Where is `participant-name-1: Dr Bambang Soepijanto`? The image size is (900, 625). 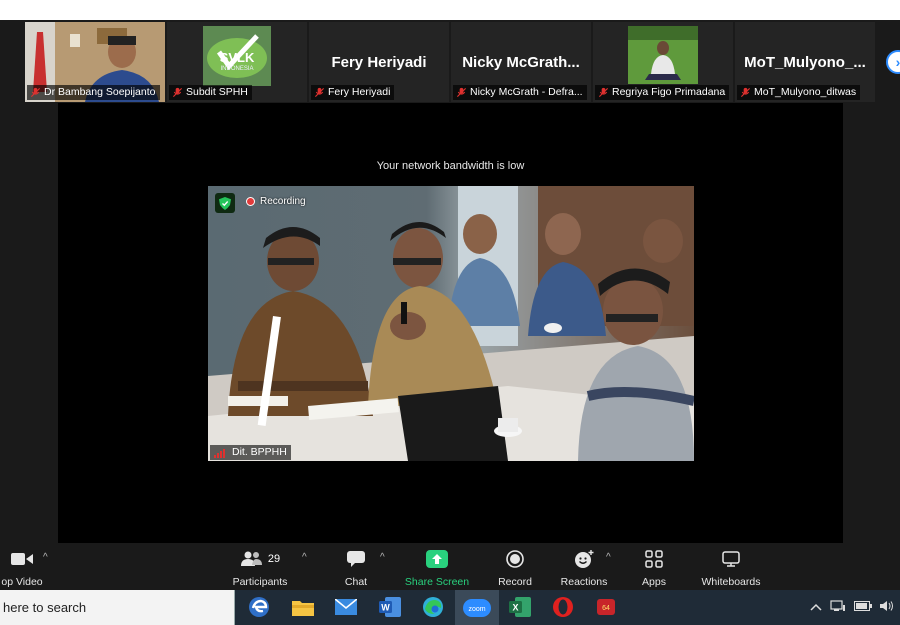 participant-name-1: Dr Bambang Soepijanto is located at coordinates (100, 92).